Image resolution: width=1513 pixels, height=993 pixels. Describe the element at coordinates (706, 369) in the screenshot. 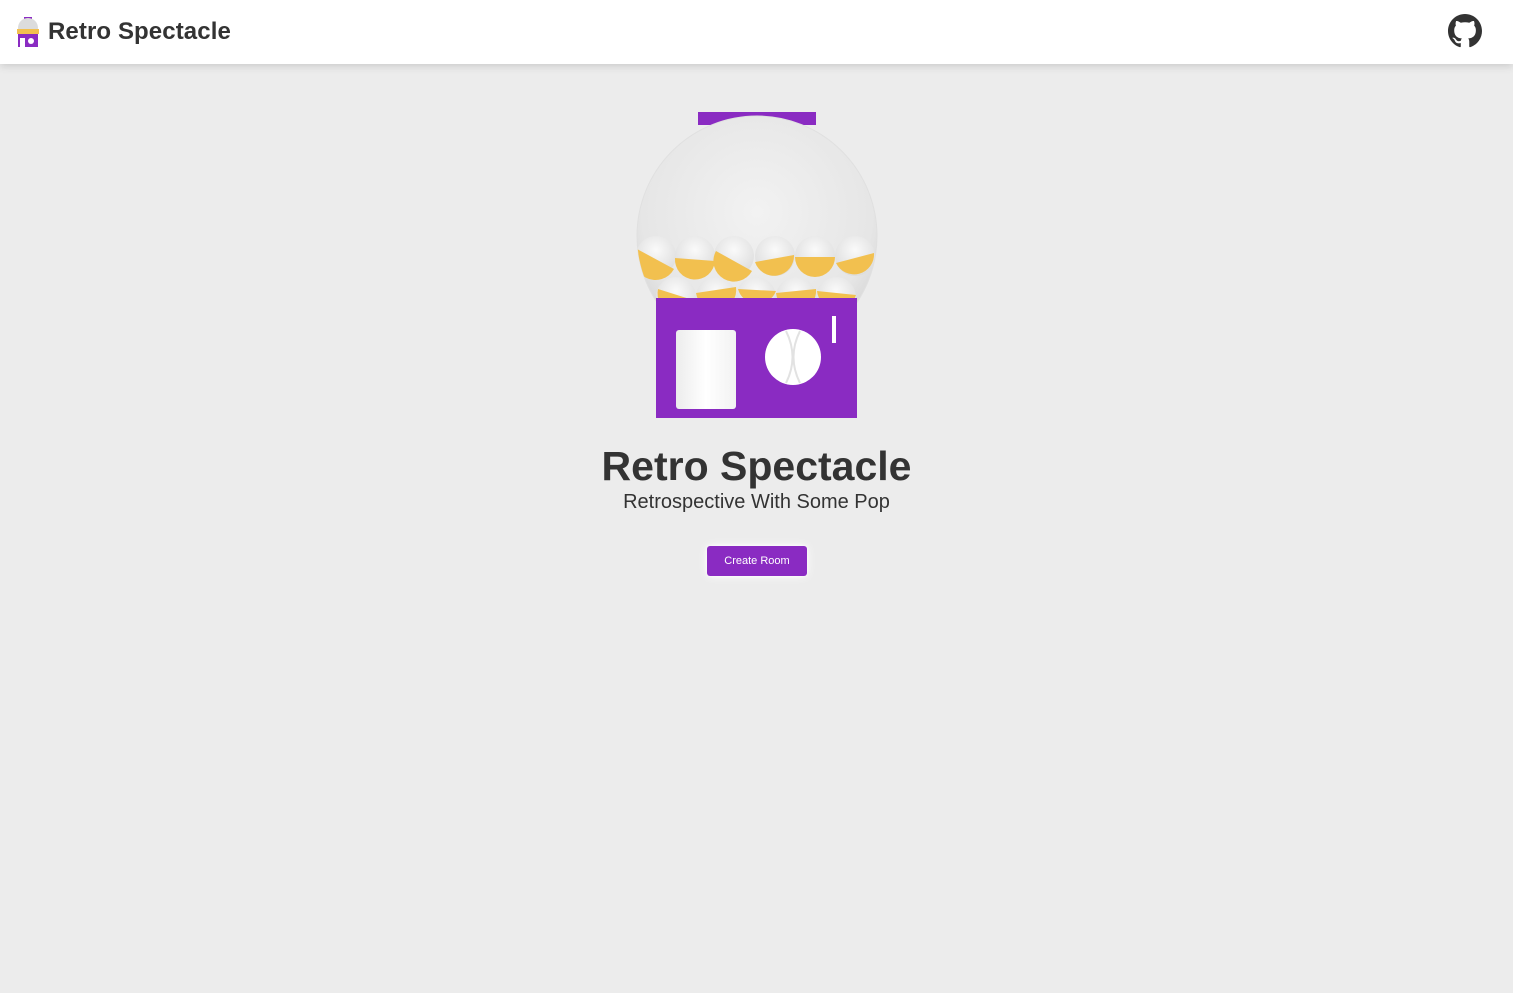

I see `machine-dispenser-door` at that location.